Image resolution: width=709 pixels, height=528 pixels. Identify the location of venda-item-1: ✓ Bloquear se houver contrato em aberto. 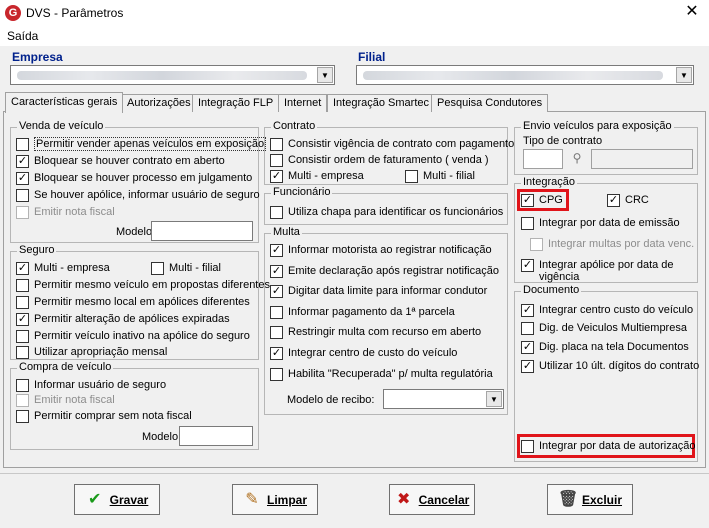
(120, 161).